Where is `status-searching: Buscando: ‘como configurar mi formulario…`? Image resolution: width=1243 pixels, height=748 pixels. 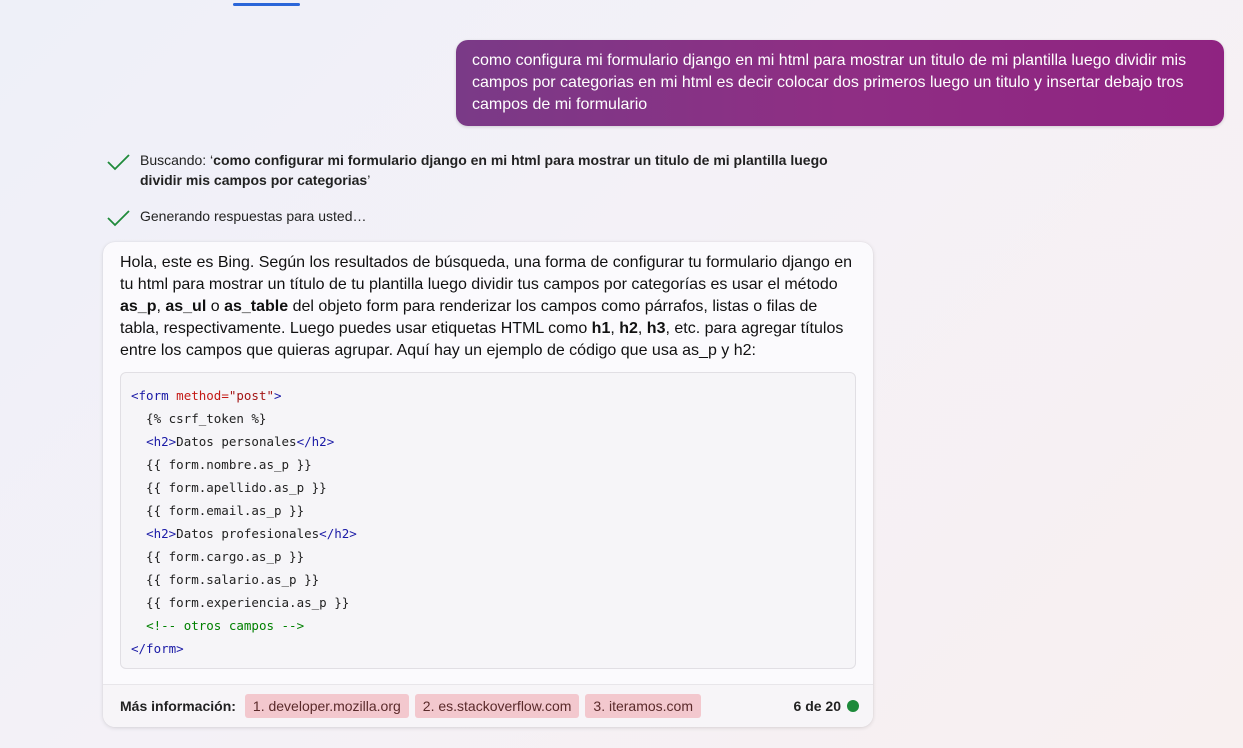 status-searching: Buscando: ‘como configurar mi formulario… is located at coordinates (488, 170).